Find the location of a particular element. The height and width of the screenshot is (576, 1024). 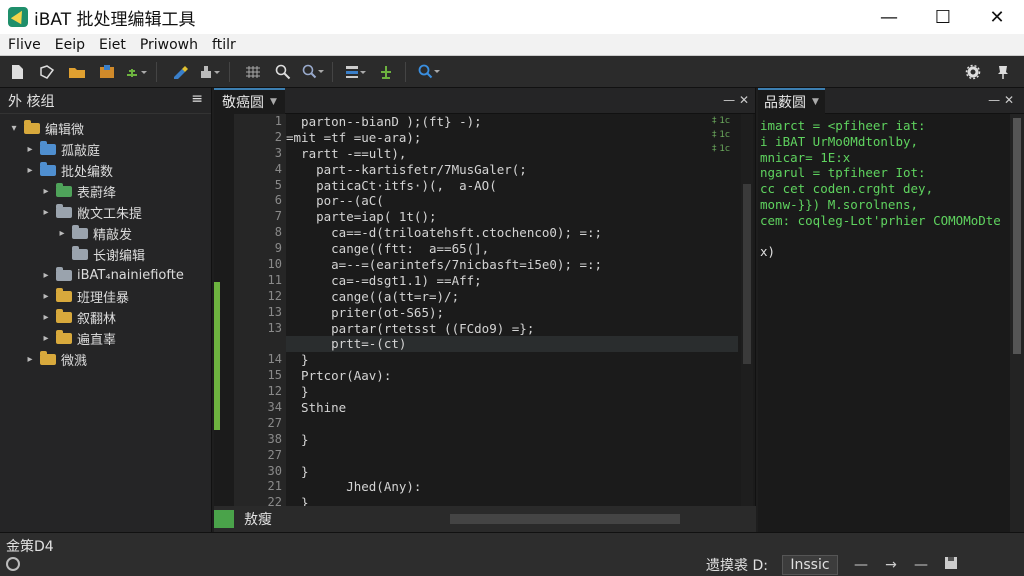

minimap: ‡ 1c ‡ 1c ‡ 1c is located at coordinates (721, 139).